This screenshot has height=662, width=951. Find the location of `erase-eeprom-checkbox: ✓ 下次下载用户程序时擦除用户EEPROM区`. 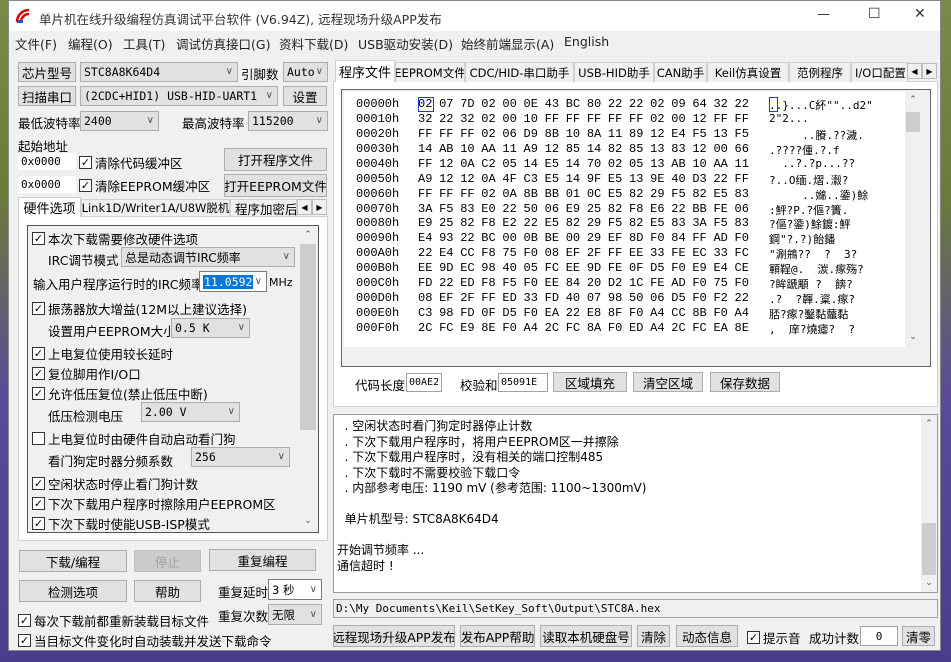

erase-eeprom-checkbox: ✓ 下次下载用户程序时擦除用户EEPROM区 is located at coordinates (154, 503).